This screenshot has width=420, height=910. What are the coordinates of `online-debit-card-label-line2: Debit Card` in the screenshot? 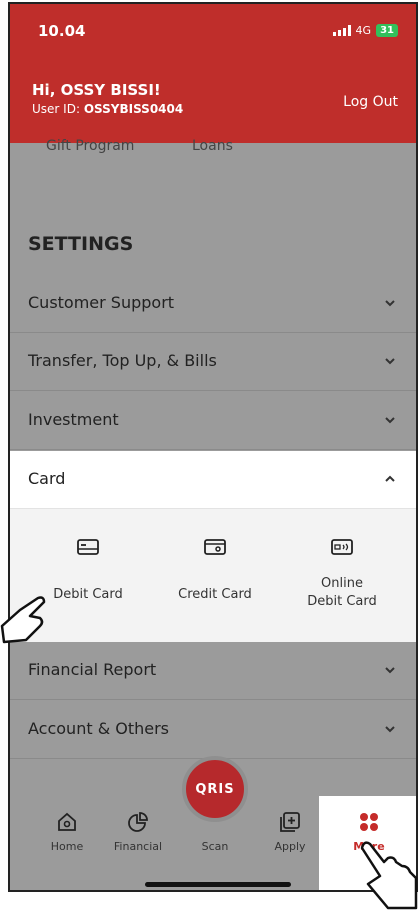 It's located at (342, 601).